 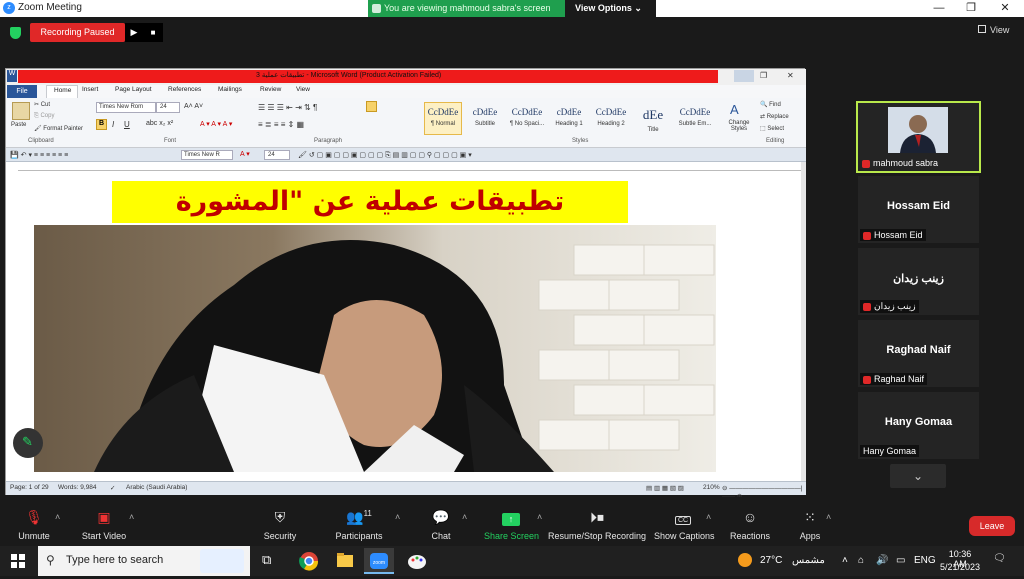 What do you see at coordinates (611, 118) in the screenshot?
I see `style-option: CcDdEe Heading 2` at bounding box center [611, 118].